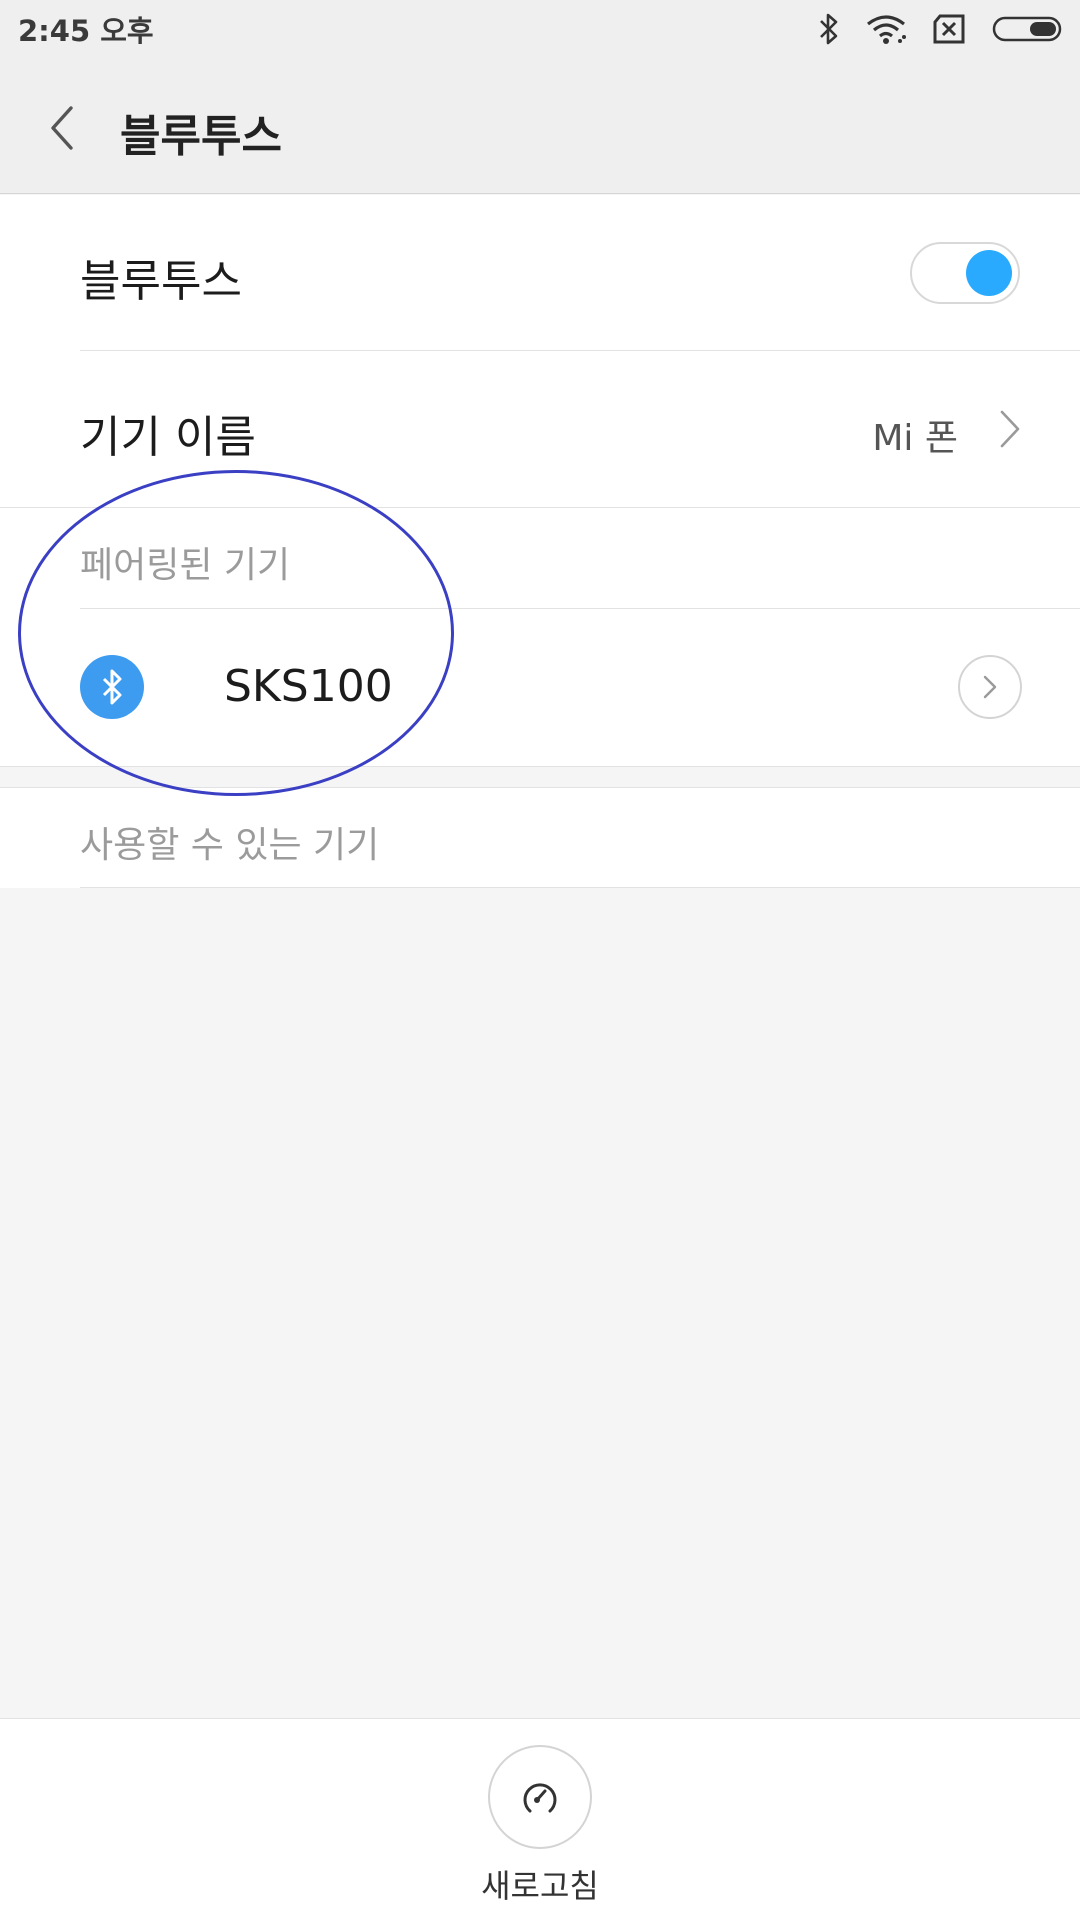  Describe the element at coordinates (168, 437) in the screenshot. I see `device-name-label: 기기 이름` at that location.